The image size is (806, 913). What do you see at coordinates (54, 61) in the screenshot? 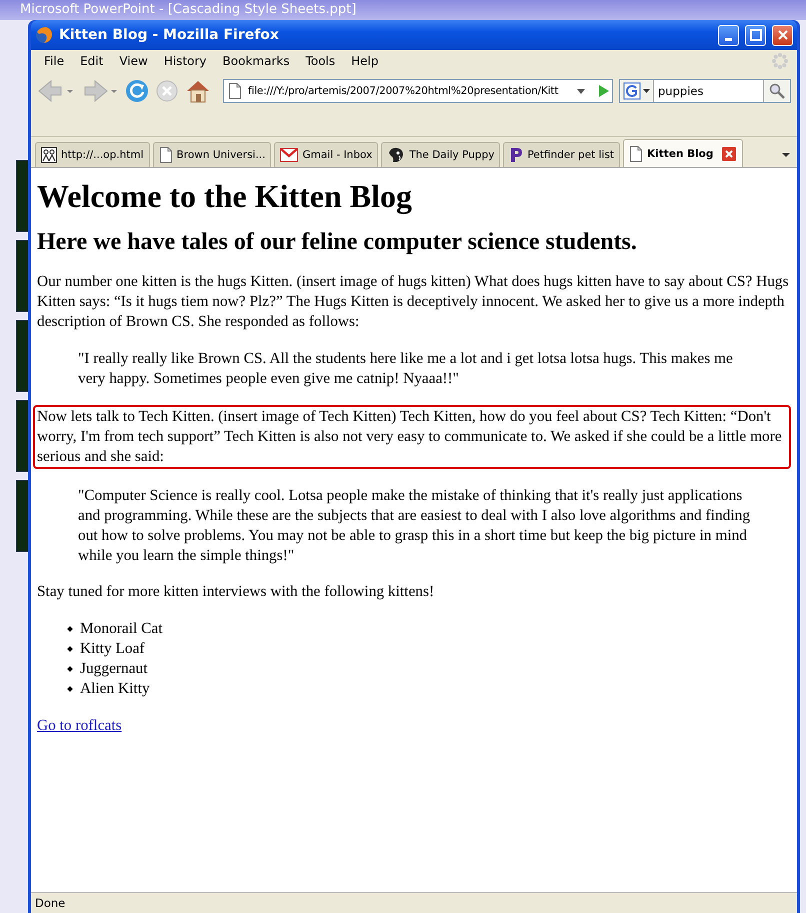
I see `menu-item: File` at bounding box center [54, 61].